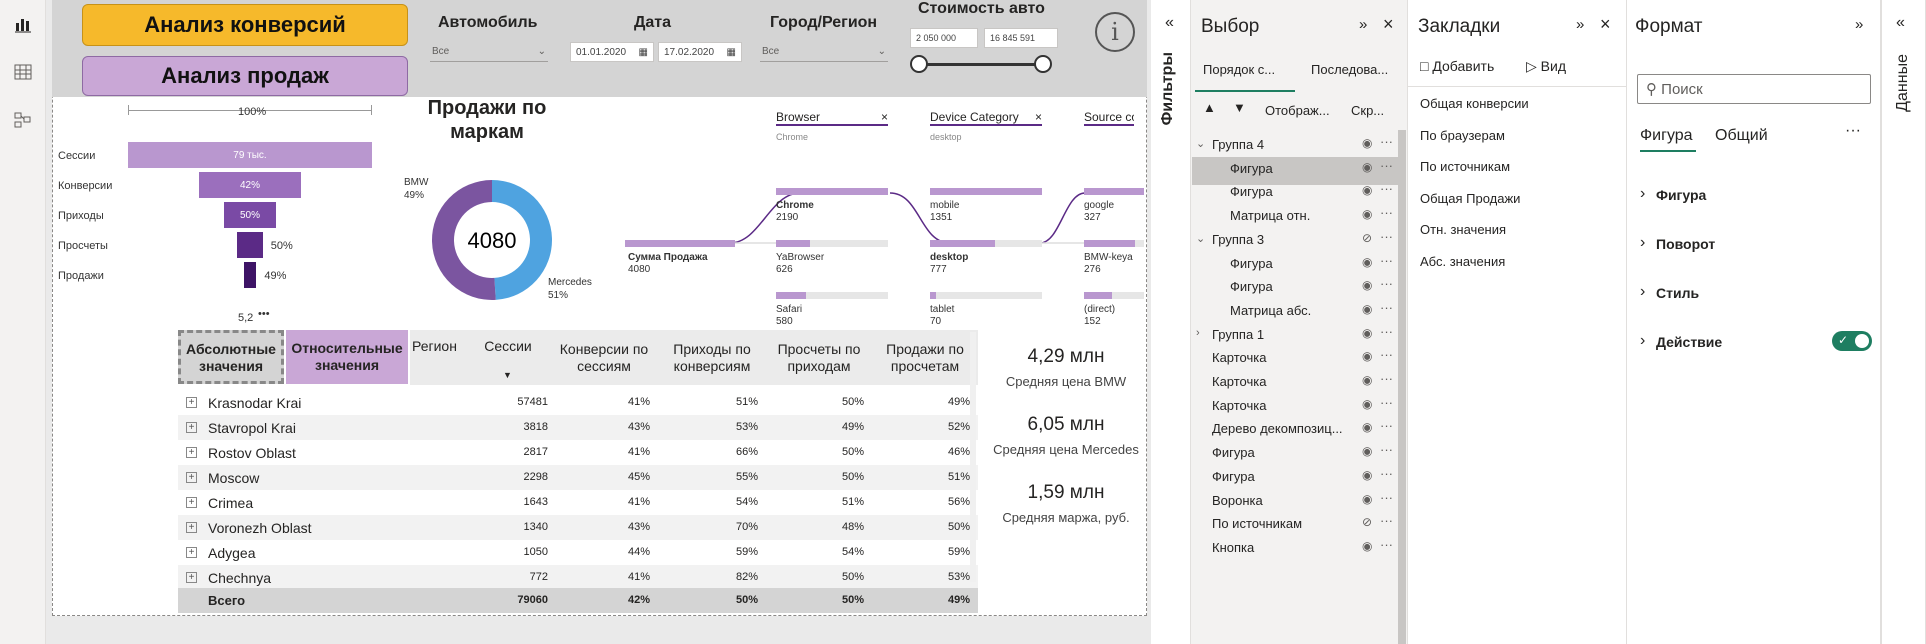 This screenshot has height=644, width=1926. What do you see at coordinates (250, 275) in the screenshot?
I see `funnel-bar` at bounding box center [250, 275].